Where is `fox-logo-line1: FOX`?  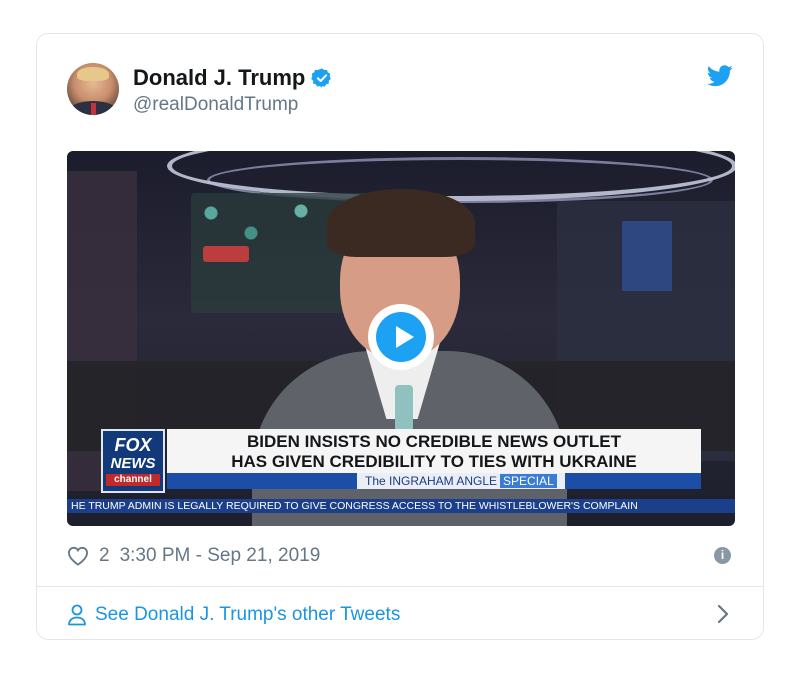
fox-logo-line1: FOX is located at coordinates (133, 445).